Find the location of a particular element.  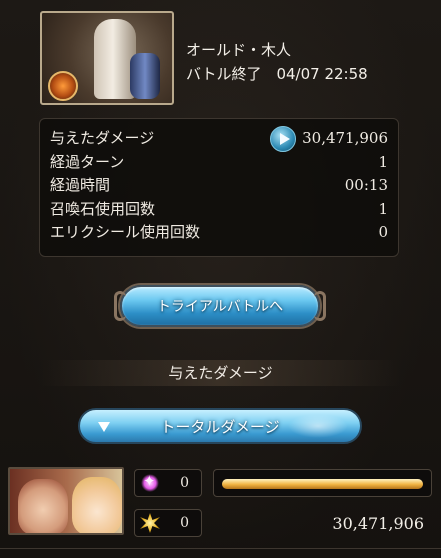

stat-row-time: 経過時間 00:13 is located at coordinates (219, 186).